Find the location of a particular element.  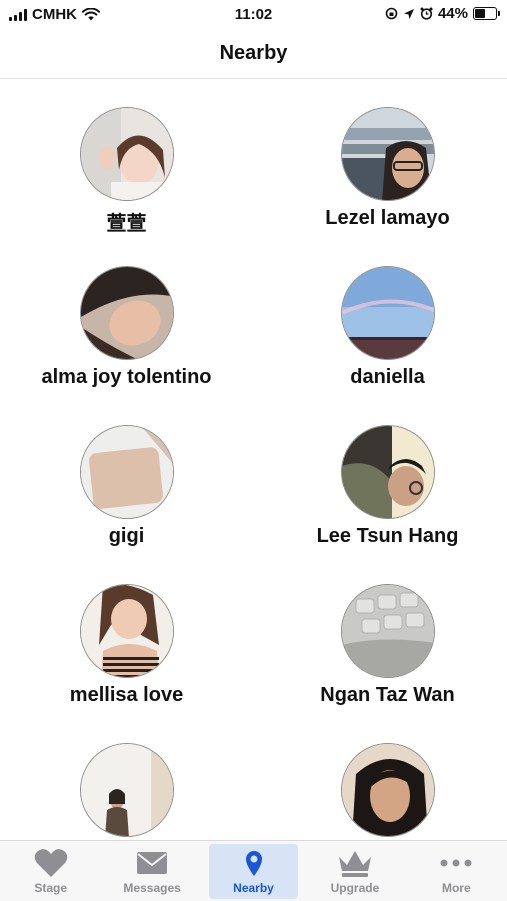

tab-messages: Messages is located at coordinates (151, 871).